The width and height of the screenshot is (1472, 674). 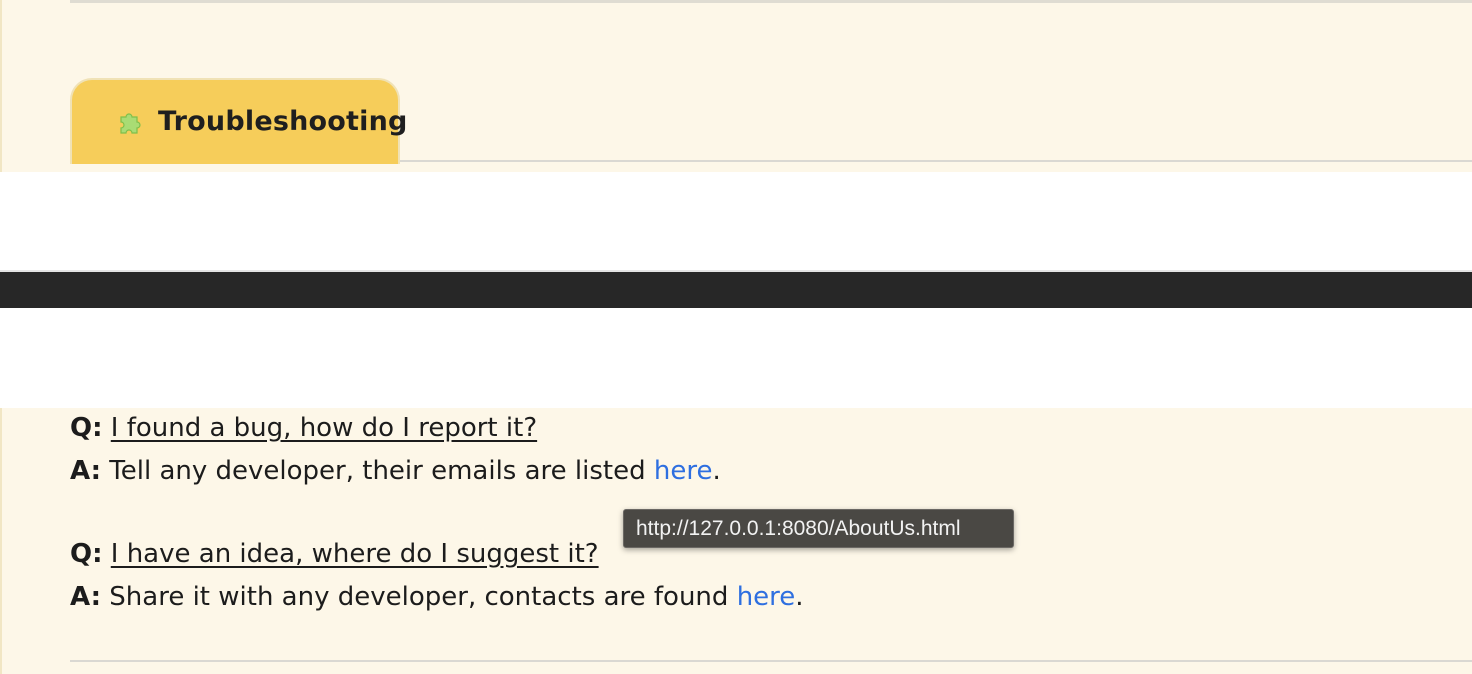 What do you see at coordinates (355, 554) in the screenshot?
I see `question-text: I have an idea, where do I suggest it?` at bounding box center [355, 554].